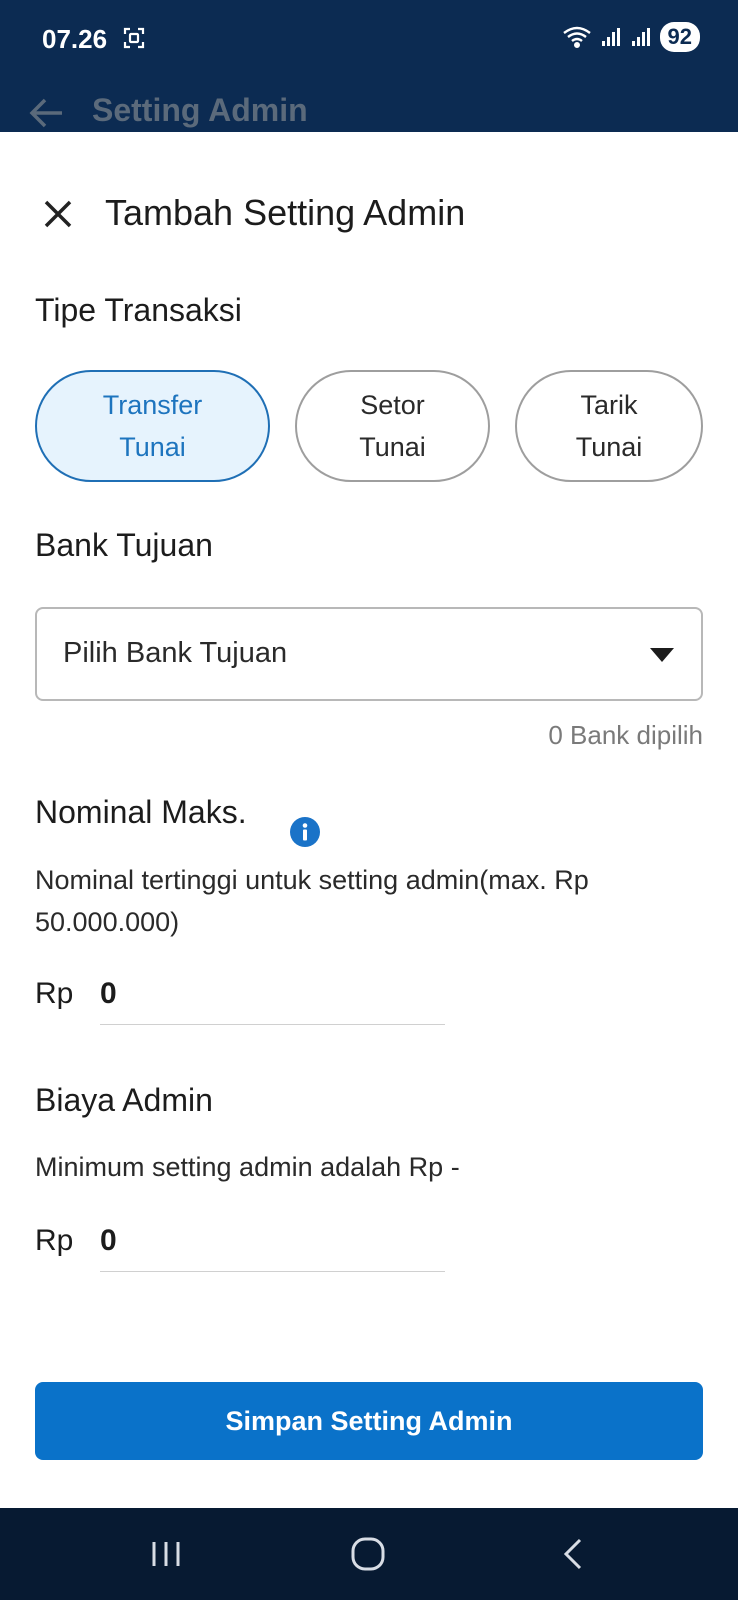 The width and height of the screenshot is (738, 1600). Describe the element at coordinates (609, 405) in the screenshot. I see `chip-line1: Tarik` at that location.